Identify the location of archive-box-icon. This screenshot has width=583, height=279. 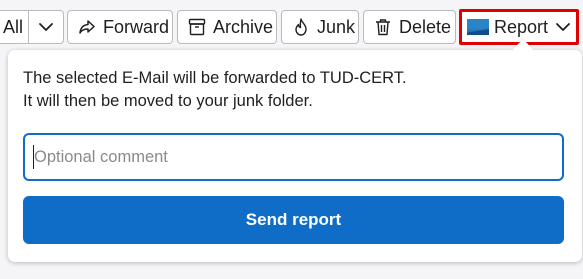
(197, 27).